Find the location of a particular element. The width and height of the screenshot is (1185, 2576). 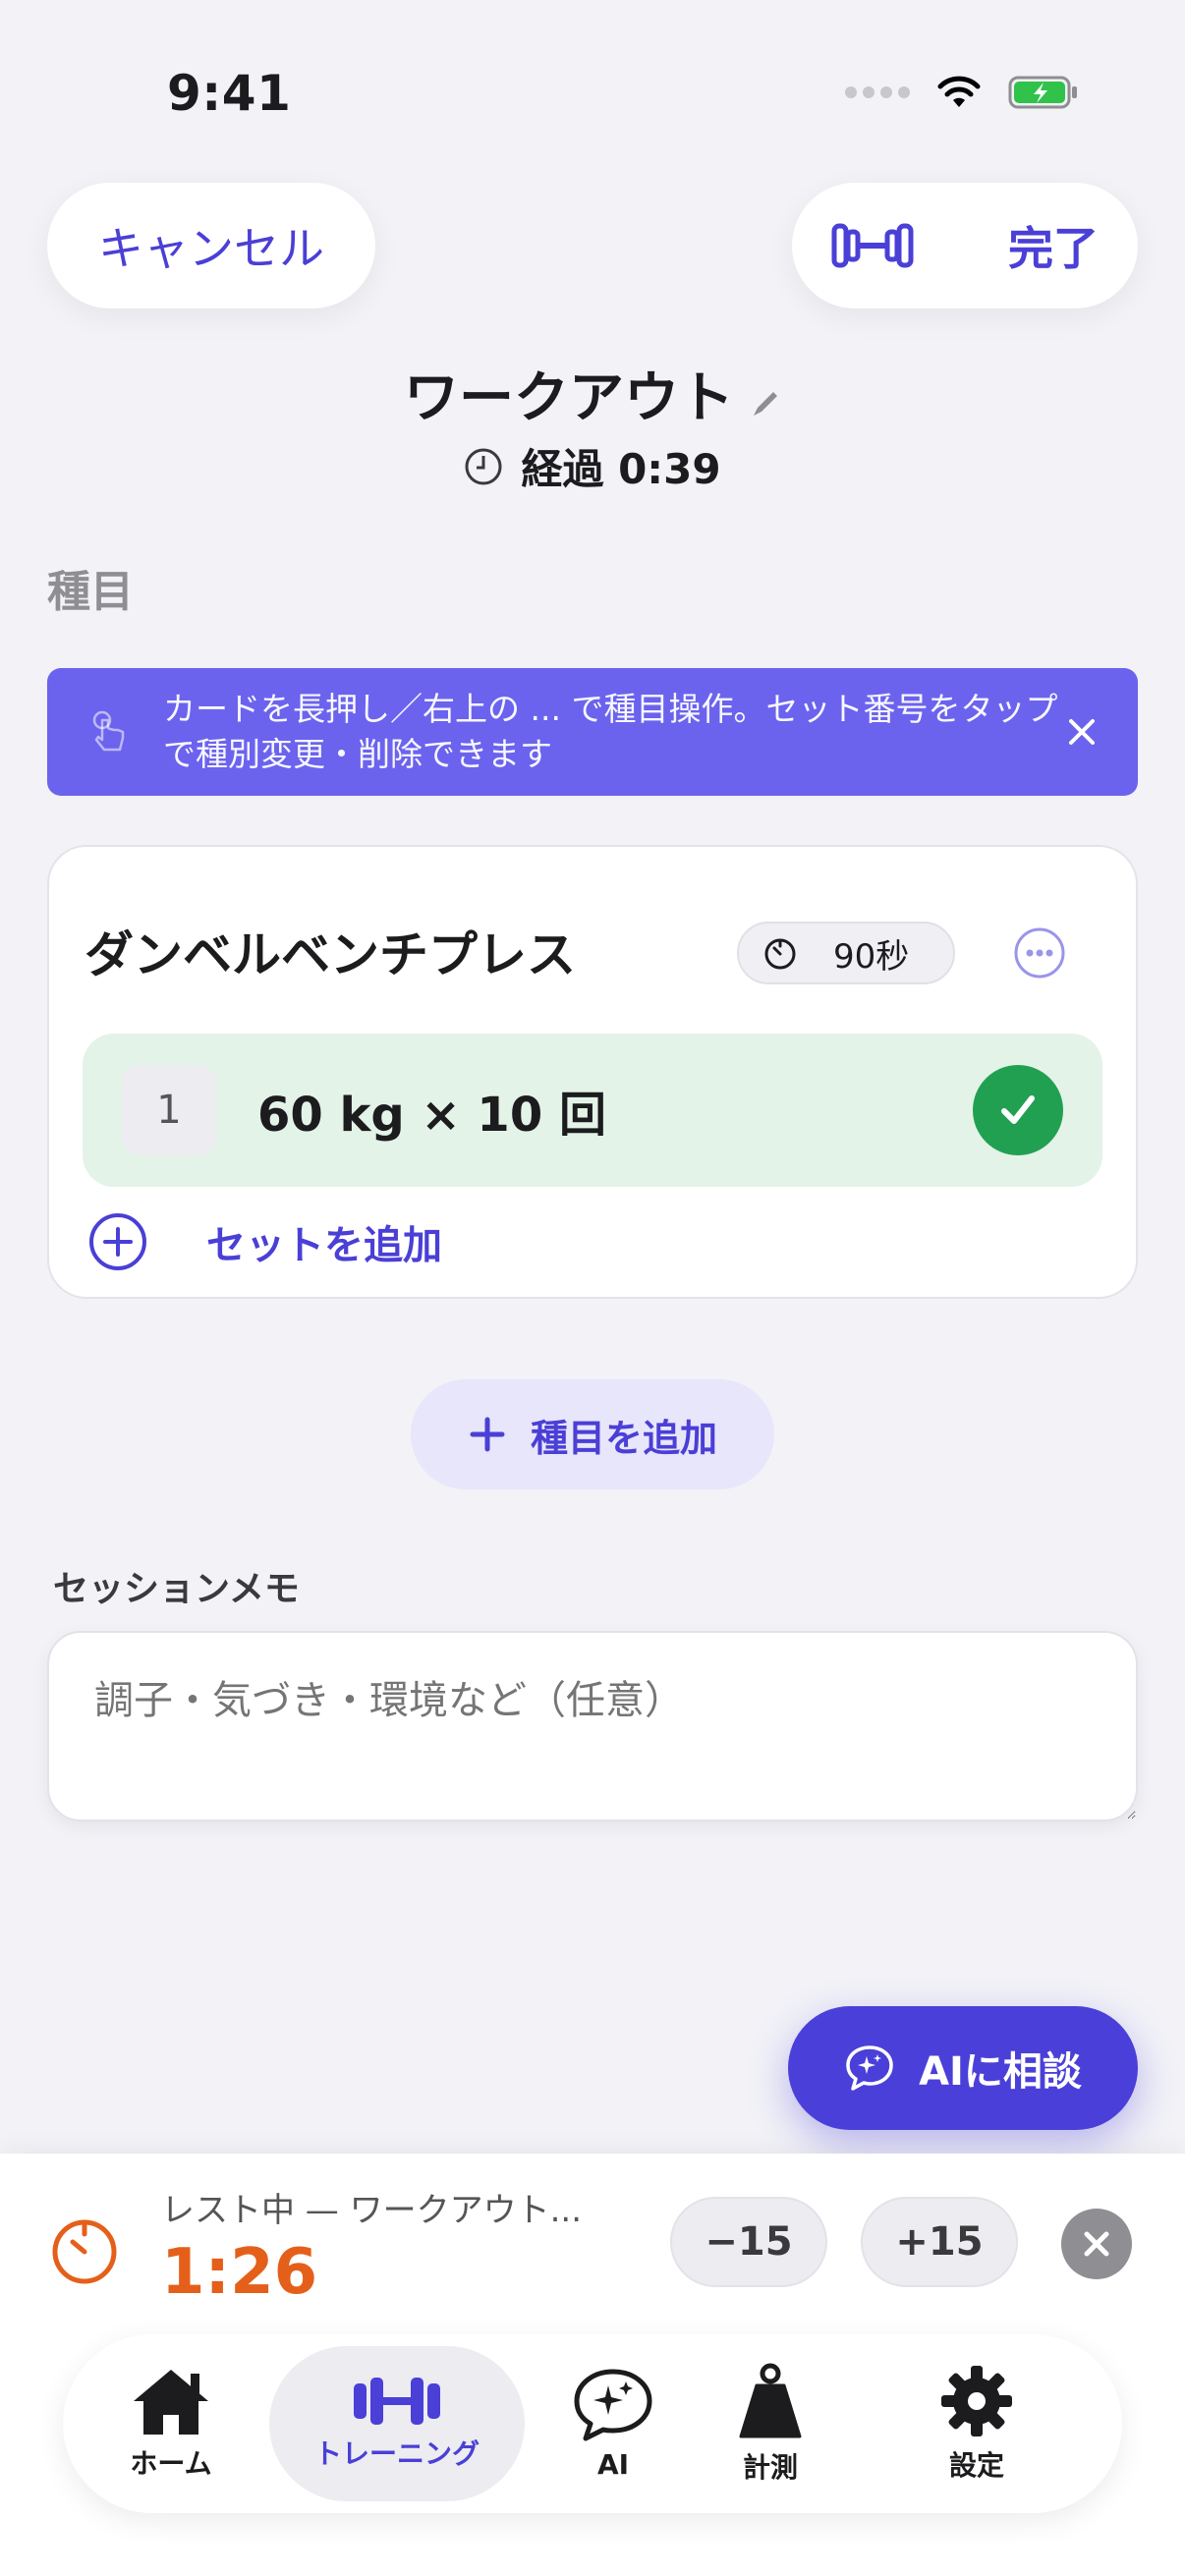

status-indicators is located at coordinates (962, 92).